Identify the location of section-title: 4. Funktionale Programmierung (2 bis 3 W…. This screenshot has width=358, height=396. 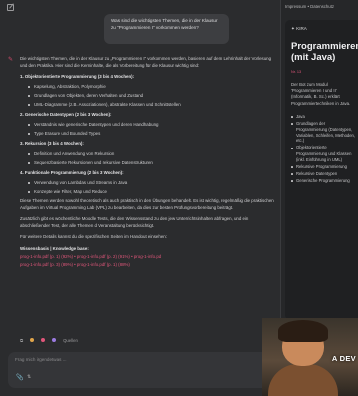
(72, 172).